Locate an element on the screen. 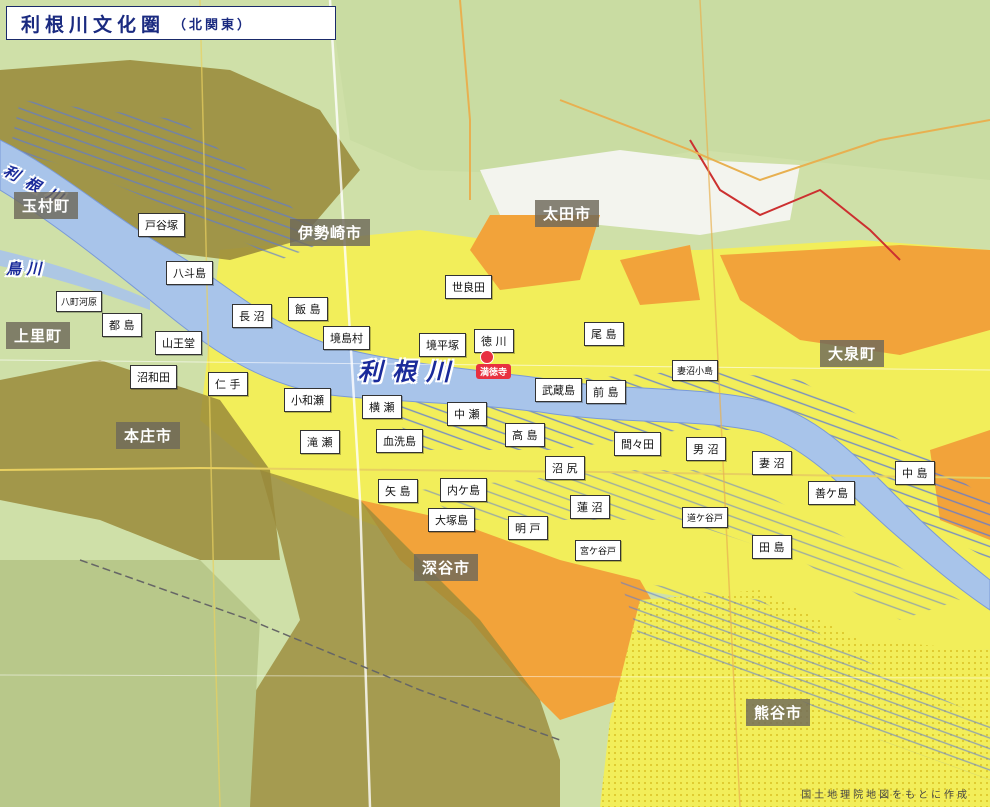 The height and width of the screenshot is (807, 990). city-label-kamisato: 上里町 is located at coordinates (38, 335).